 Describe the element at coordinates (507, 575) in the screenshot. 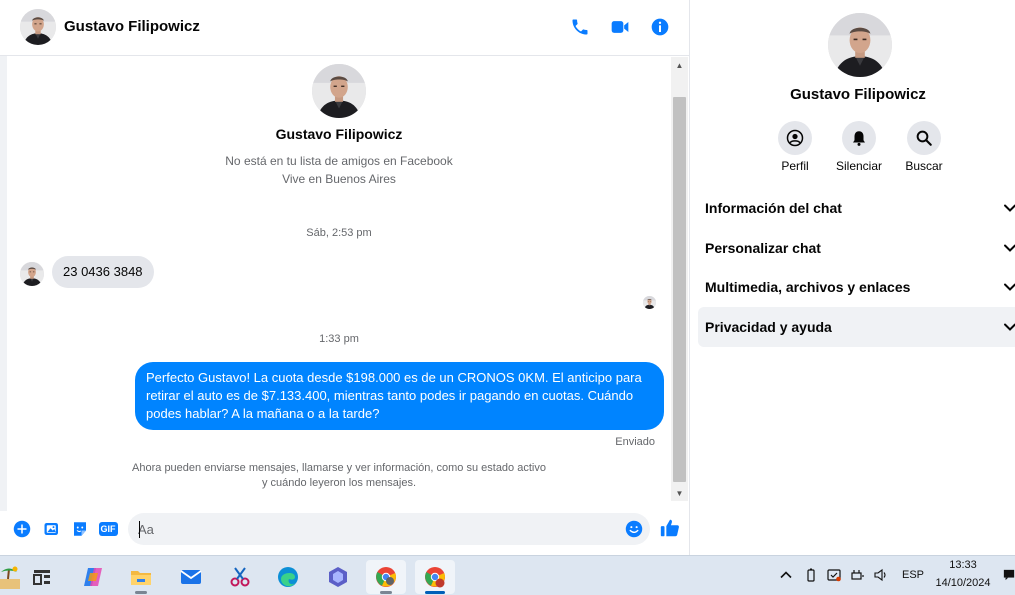

I see `taskbar: ESP 13:33 14/10/2024` at that location.